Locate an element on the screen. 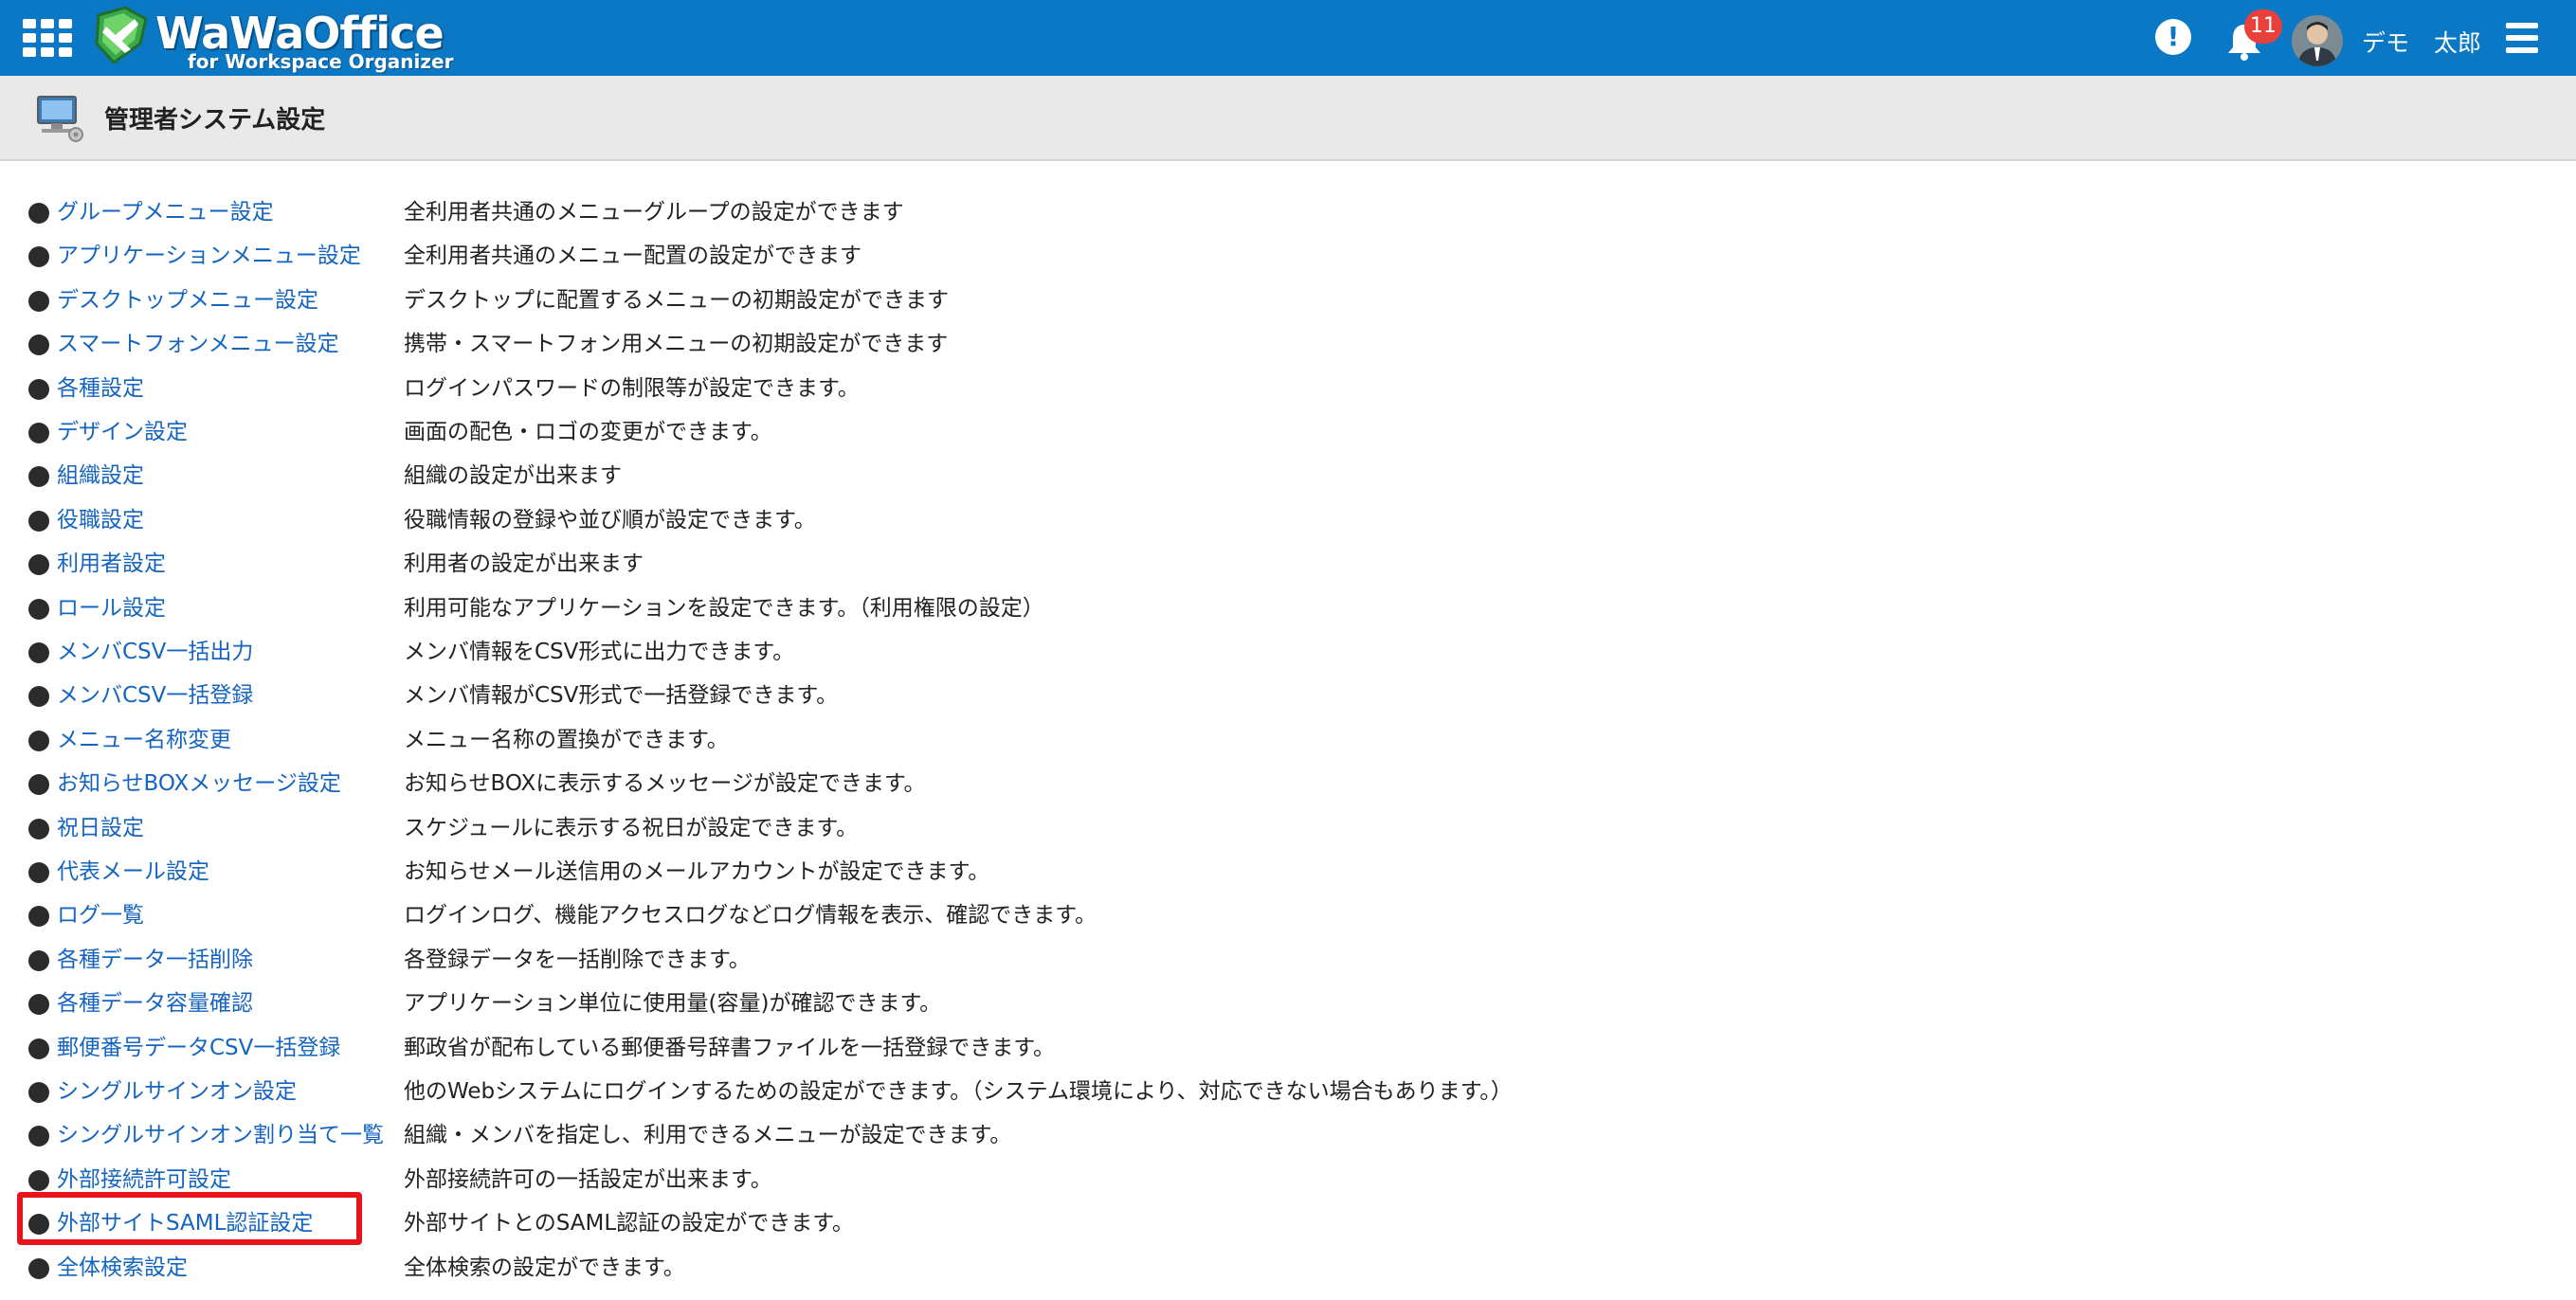 The width and height of the screenshot is (2576, 1300). settings-link: 利用者設定 is located at coordinates (111, 561).